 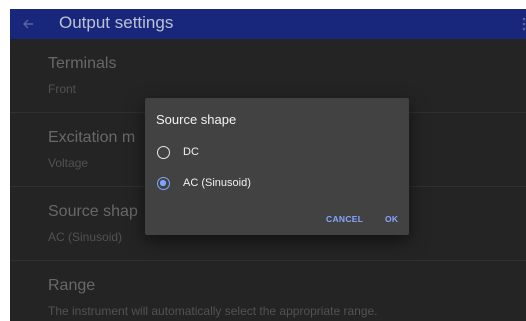 What do you see at coordinates (277, 153) in the screenshot?
I see `option-dc: DC` at bounding box center [277, 153].